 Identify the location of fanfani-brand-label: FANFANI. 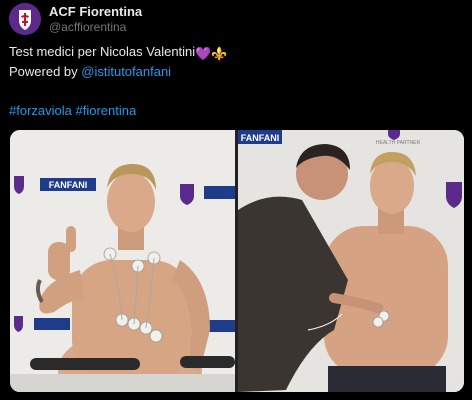
(68, 185).